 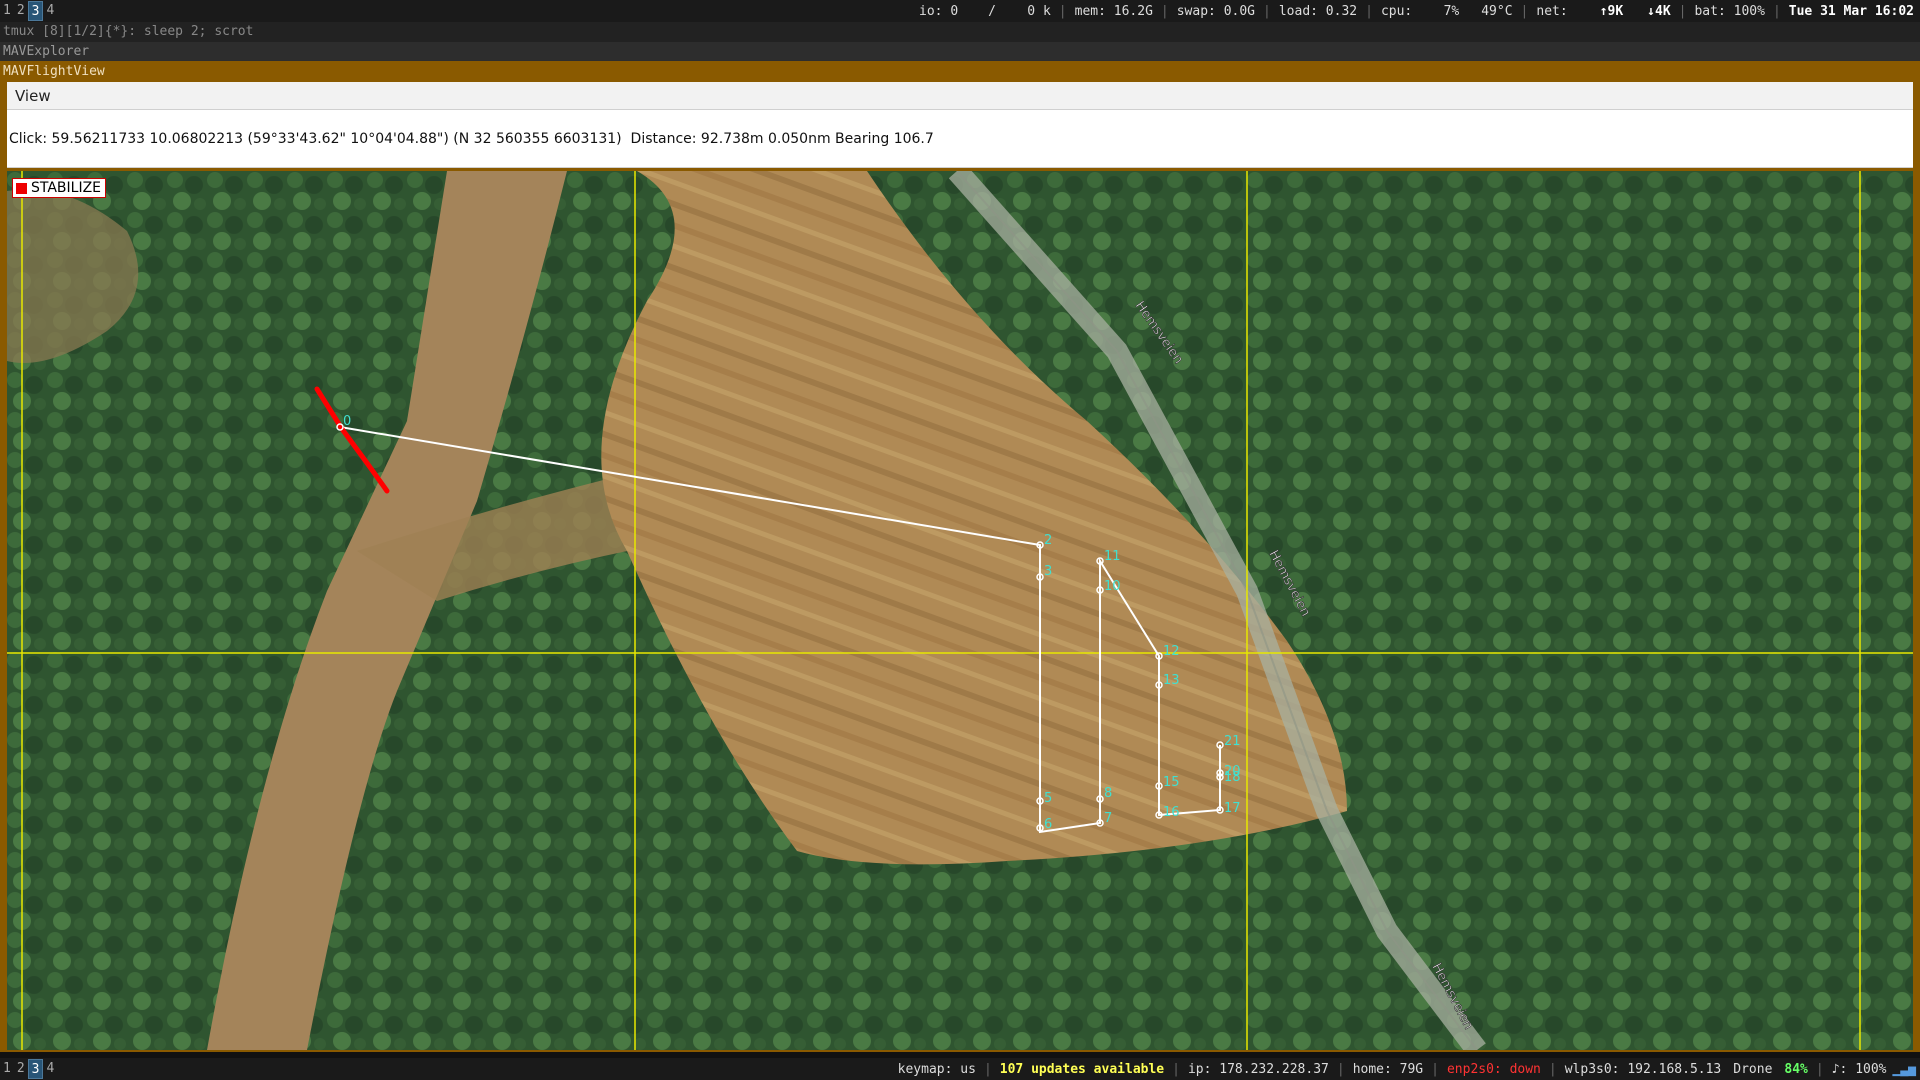 What do you see at coordinates (960, 52) in the screenshot?
I see `mavexplorer-window-title: MAVExplorer` at bounding box center [960, 52].